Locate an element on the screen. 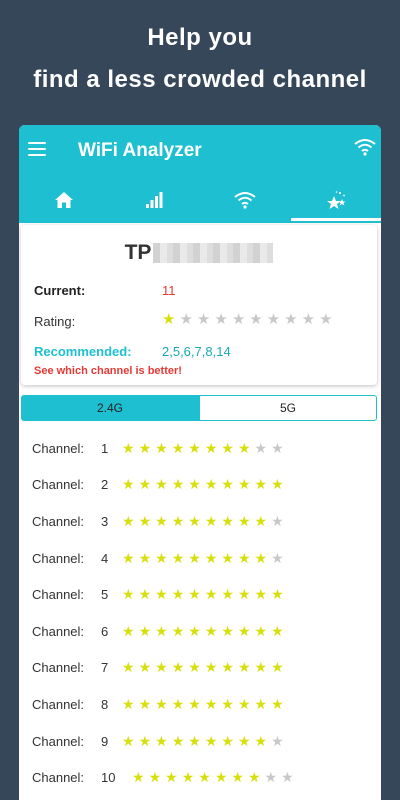  channel-number: 6 is located at coordinates (105, 631).